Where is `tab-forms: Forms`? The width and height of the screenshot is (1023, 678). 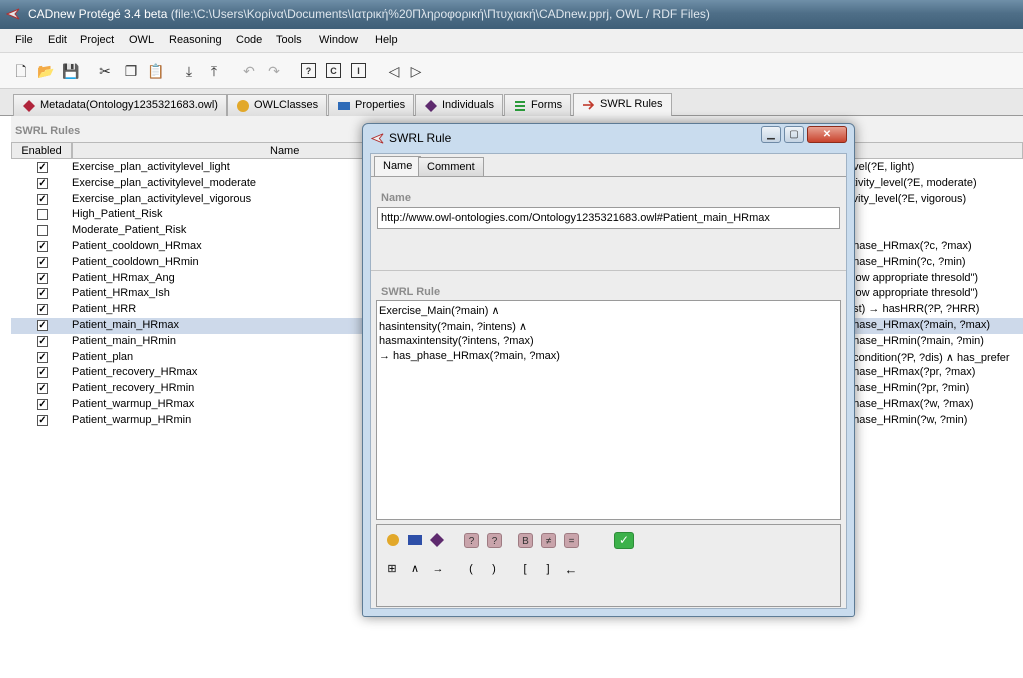
tab-forms: Forms is located at coordinates (538, 105).